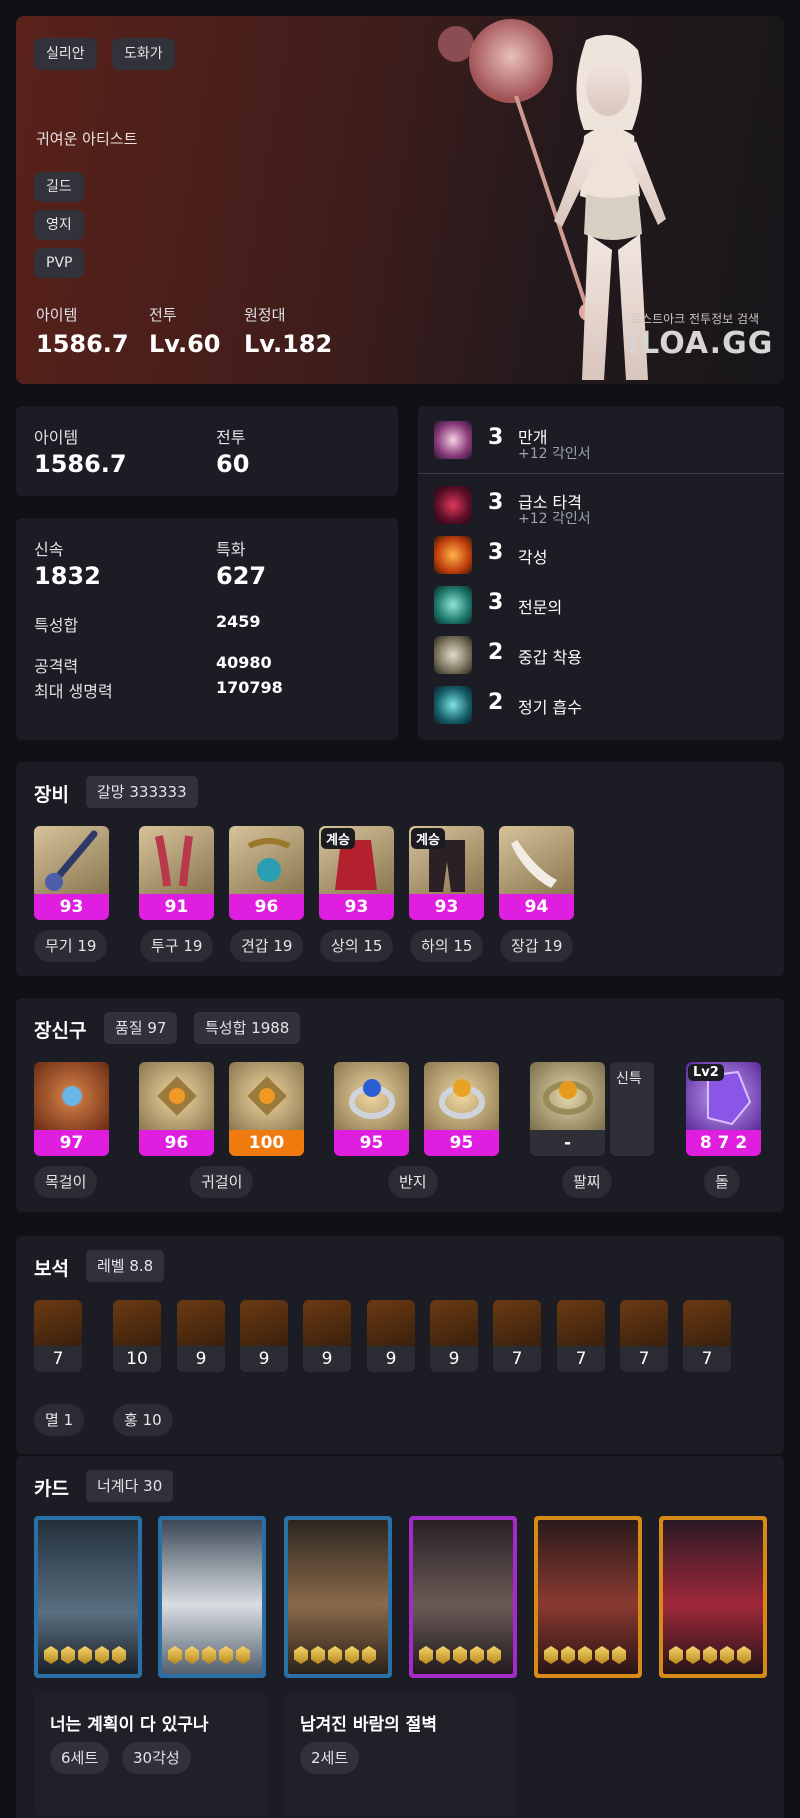 The width and height of the screenshot is (800, 1818). What do you see at coordinates (554, 454) in the screenshot?
I see `engraving-book: +12 각인서` at bounding box center [554, 454].